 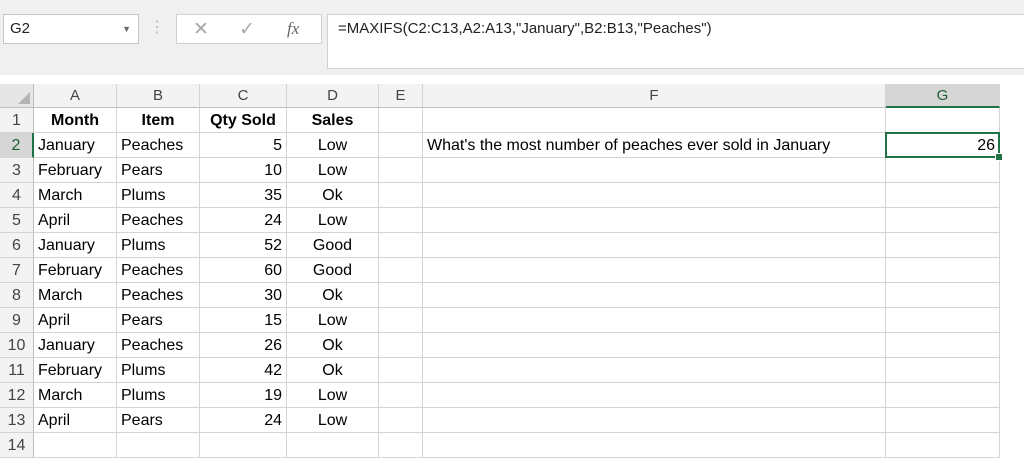 I want to click on cell-f6, so click(x=654, y=245).